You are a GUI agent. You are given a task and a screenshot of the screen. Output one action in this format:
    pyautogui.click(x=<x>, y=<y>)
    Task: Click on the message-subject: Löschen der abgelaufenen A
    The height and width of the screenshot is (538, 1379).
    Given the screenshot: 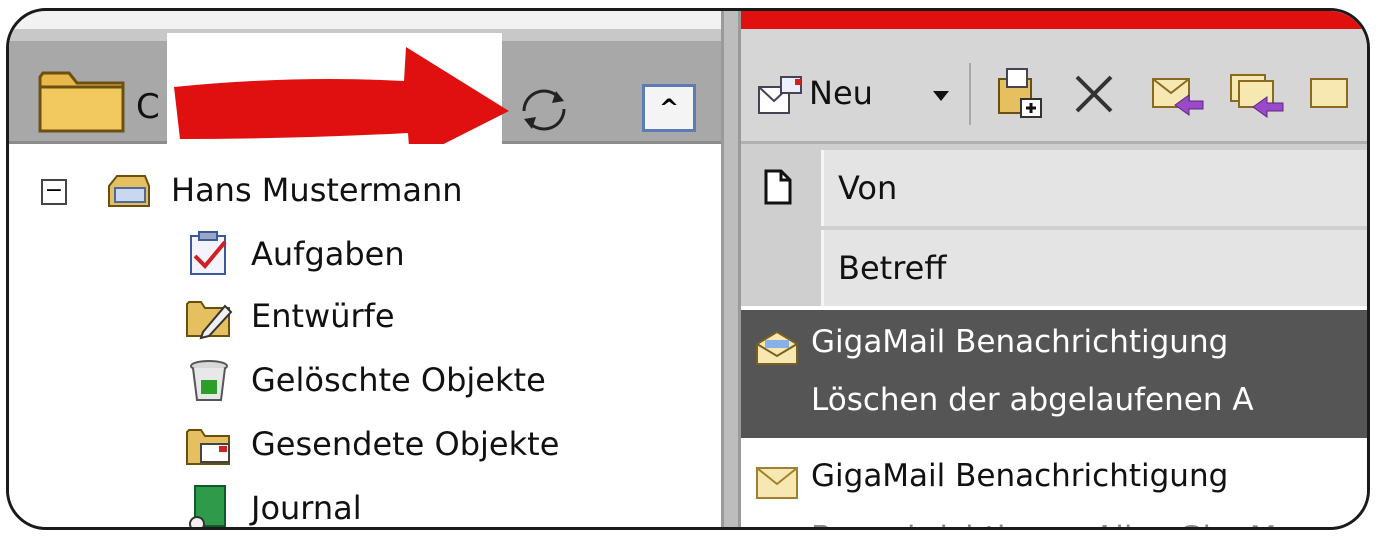 What is the action you would take?
    pyautogui.click(x=1032, y=400)
    